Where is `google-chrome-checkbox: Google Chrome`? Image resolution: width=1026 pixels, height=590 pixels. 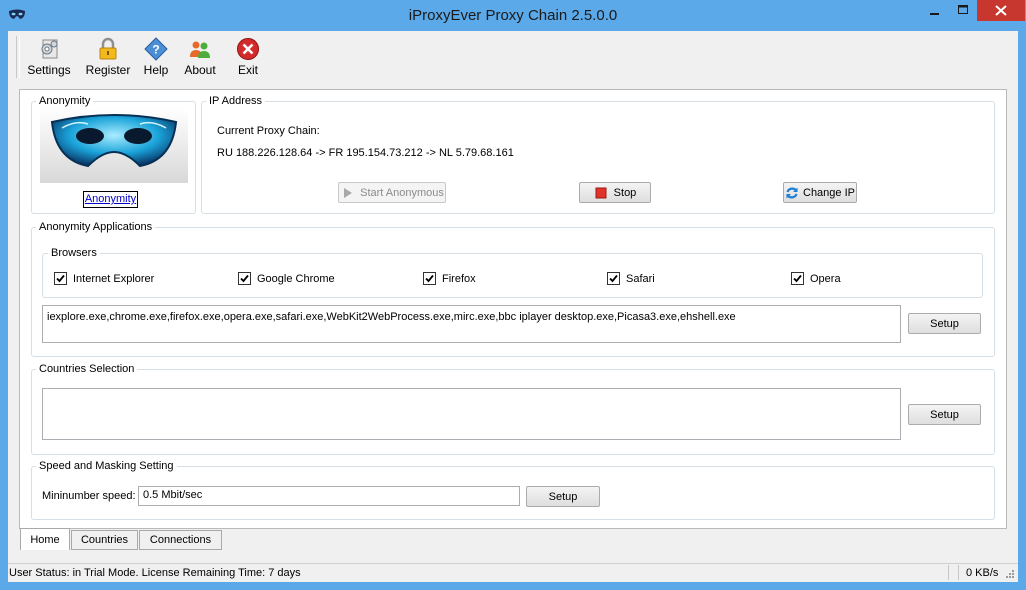
google-chrome-checkbox: Google Chrome is located at coordinates (286, 278).